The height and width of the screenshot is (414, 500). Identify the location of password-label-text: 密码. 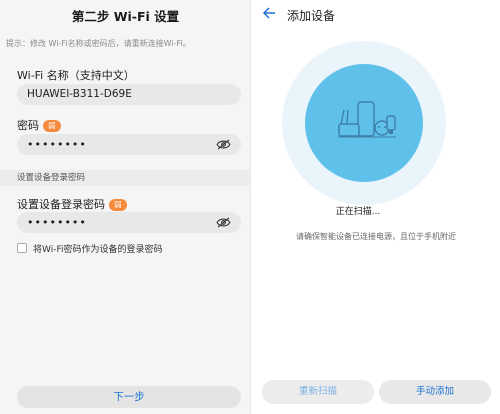
(28, 125).